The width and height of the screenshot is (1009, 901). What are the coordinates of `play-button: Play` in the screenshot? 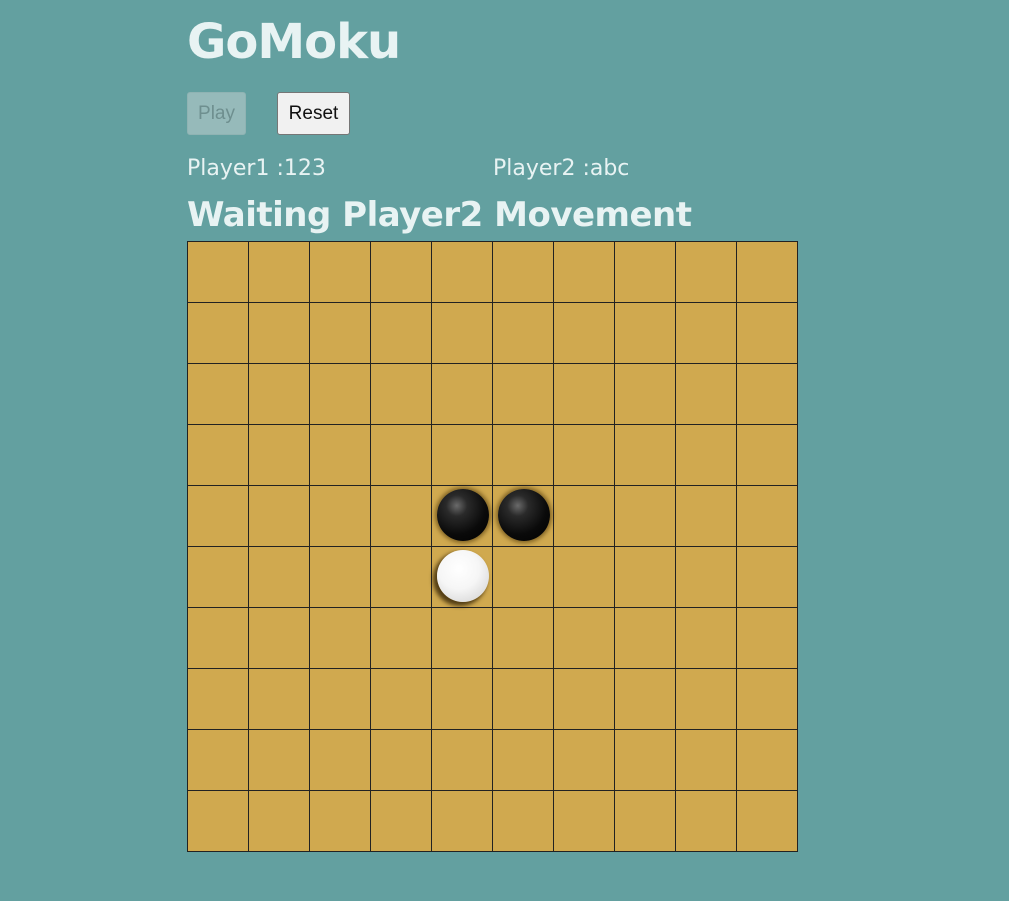 It's located at (216, 113).